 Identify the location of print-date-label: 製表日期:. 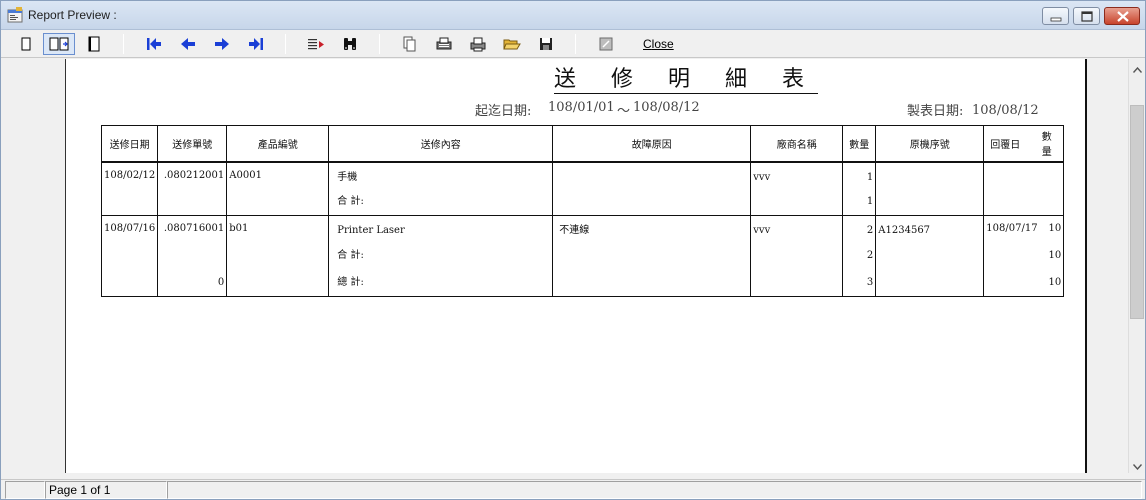
(935, 111).